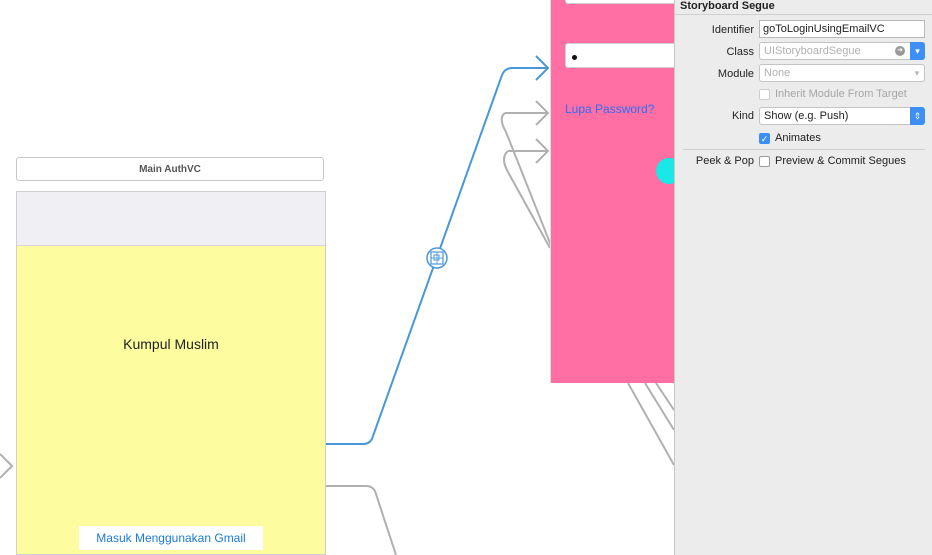 This screenshot has width=932, height=555. Describe the element at coordinates (171, 344) in the screenshot. I see `app-title-label: Kumpul Muslim` at that location.